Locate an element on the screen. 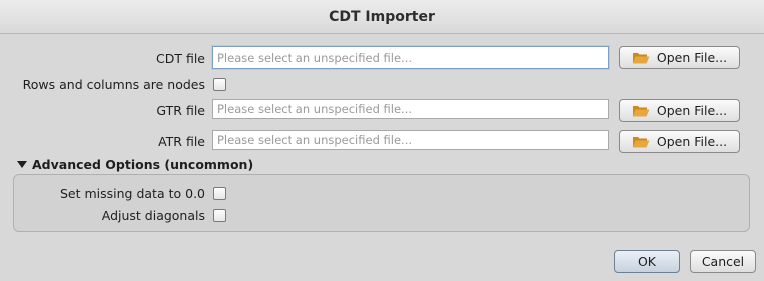 This screenshot has width=764, height=281. nodes-label: Rows and columns are nodes is located at coordinates (113, 84).